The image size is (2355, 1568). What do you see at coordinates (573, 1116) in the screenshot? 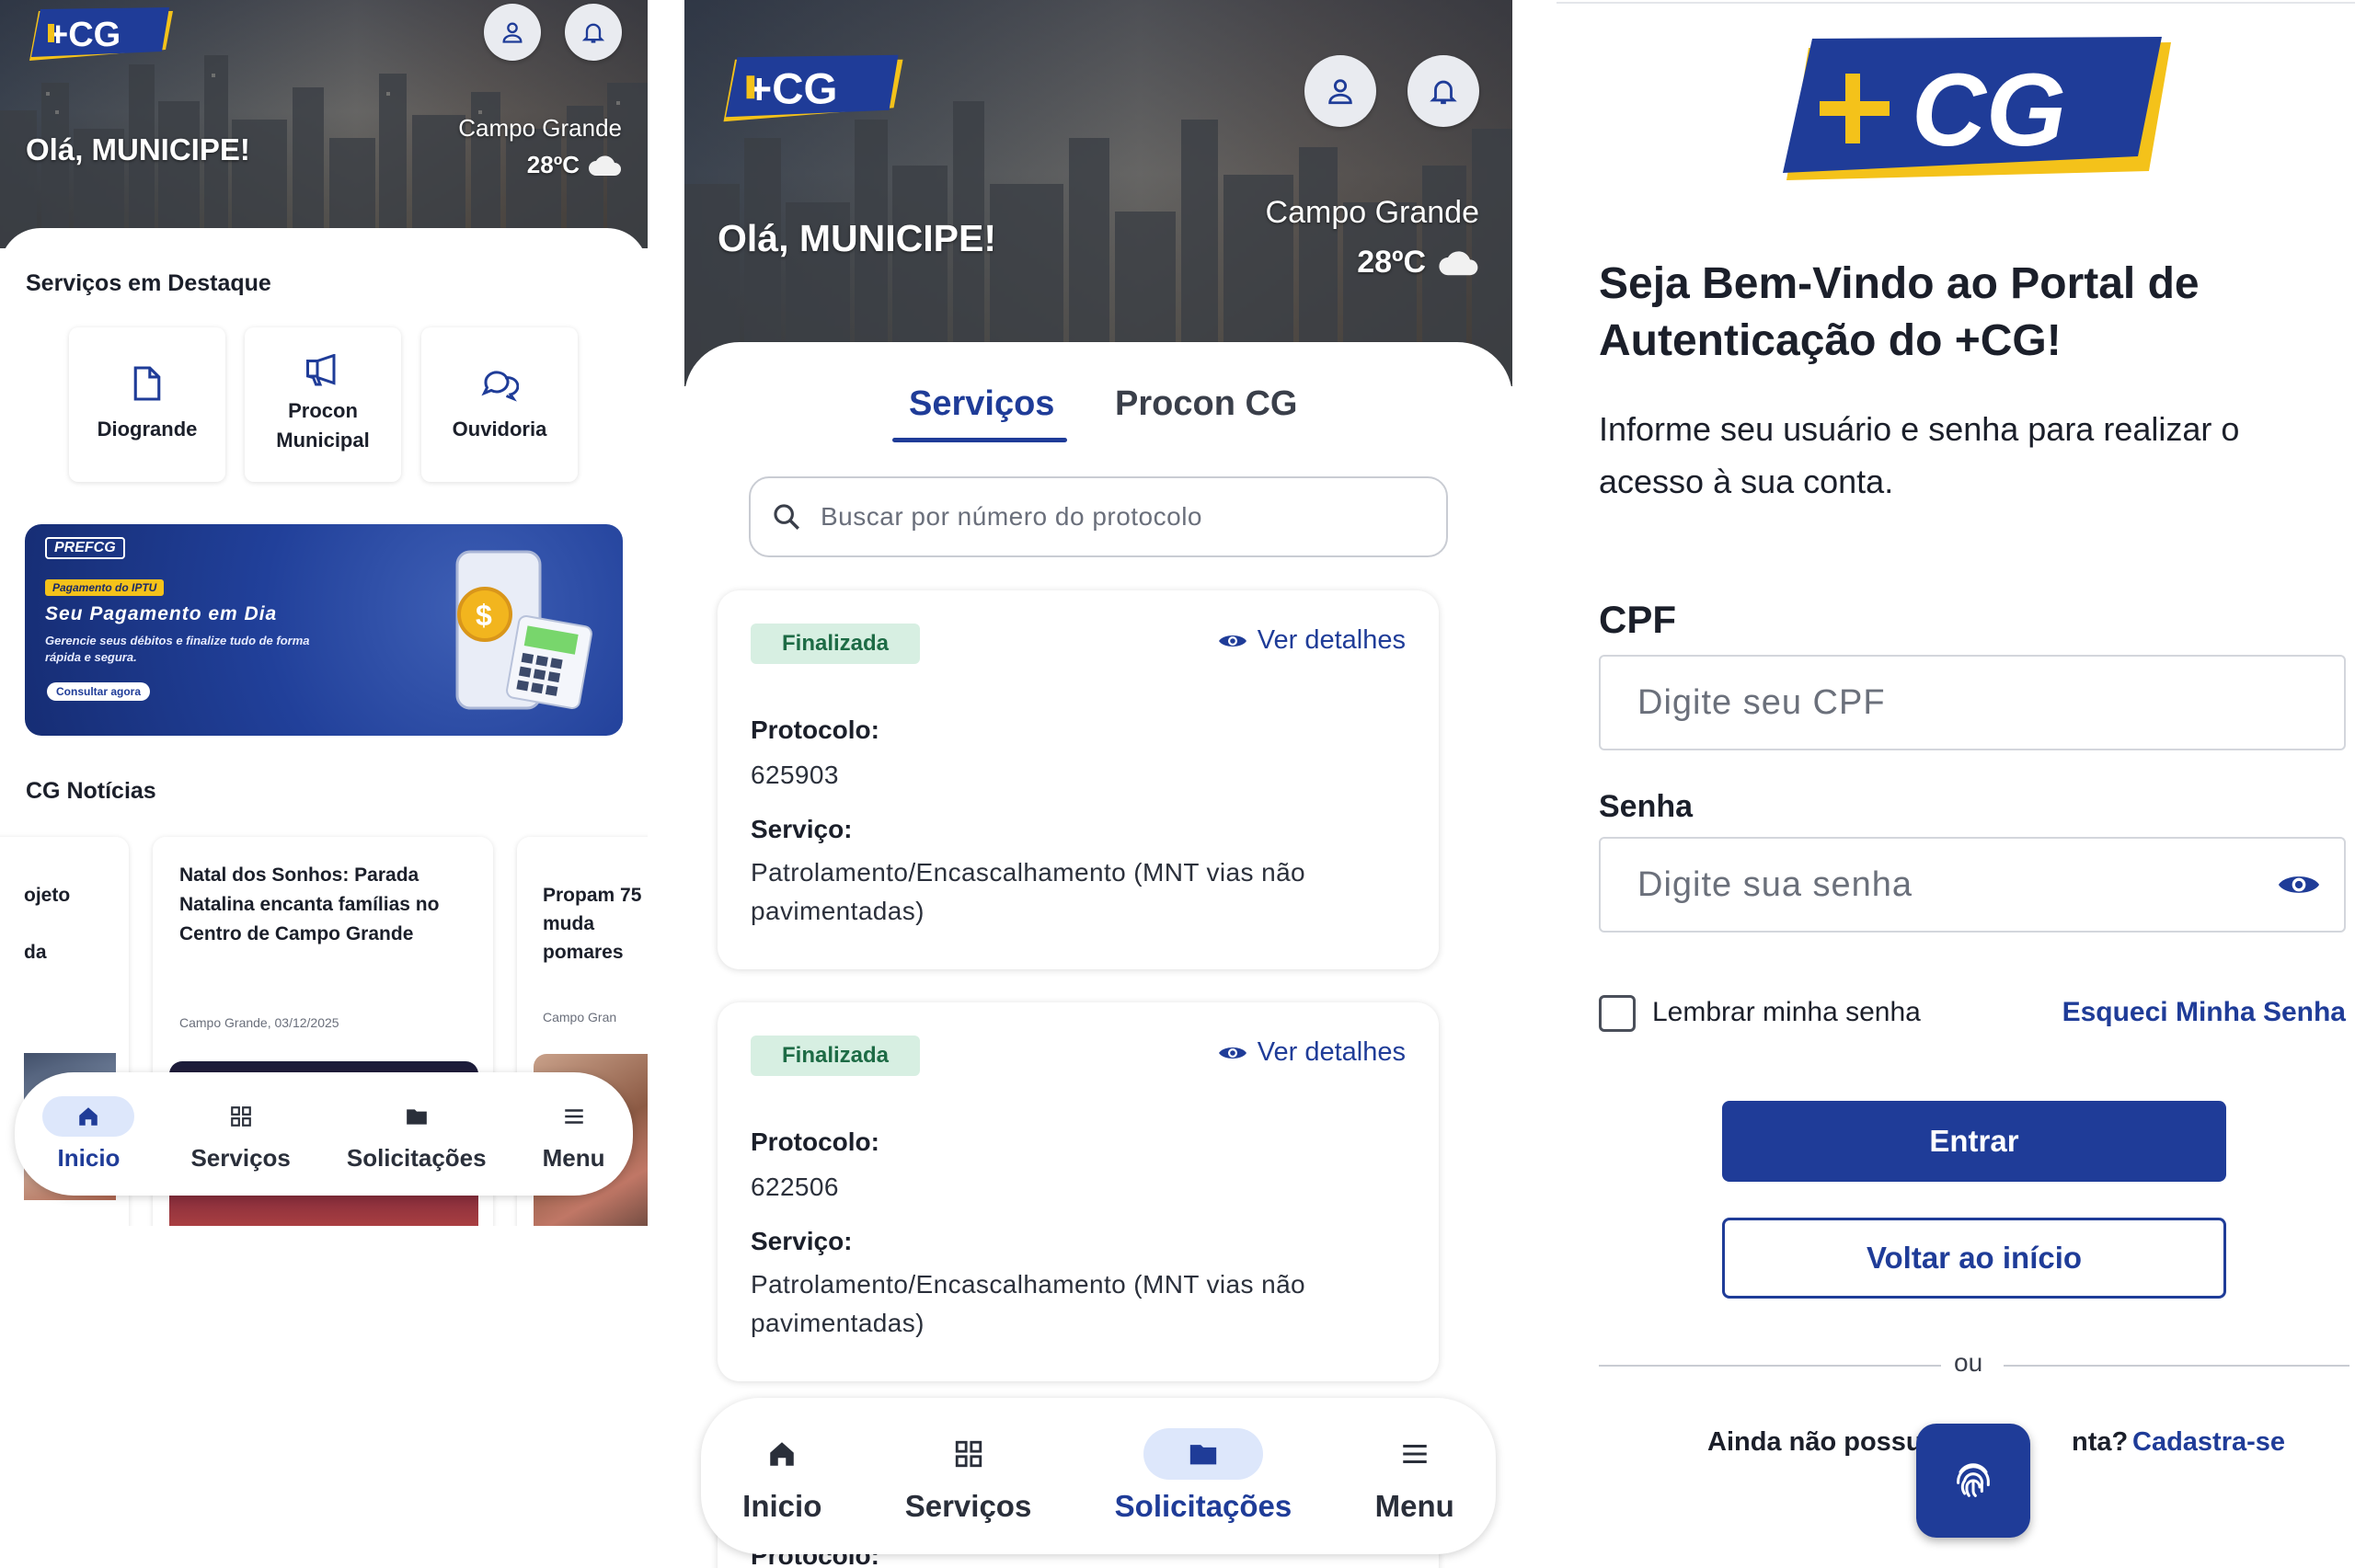
I see `menu-icon` at bounding box center [573, 1116].